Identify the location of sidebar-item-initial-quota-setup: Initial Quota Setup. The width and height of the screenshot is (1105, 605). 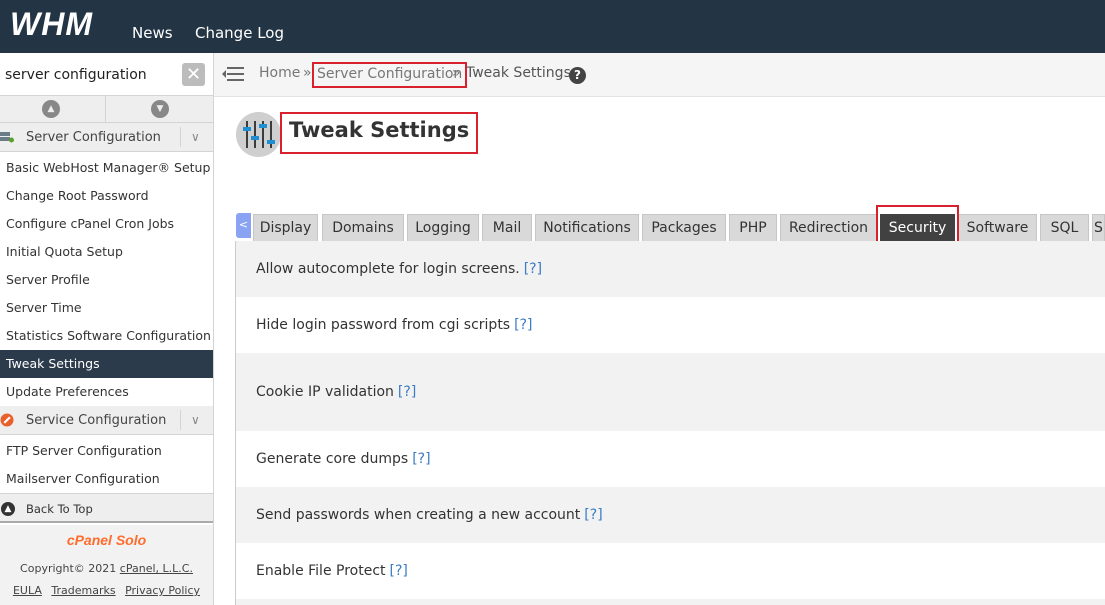
(106, 252).